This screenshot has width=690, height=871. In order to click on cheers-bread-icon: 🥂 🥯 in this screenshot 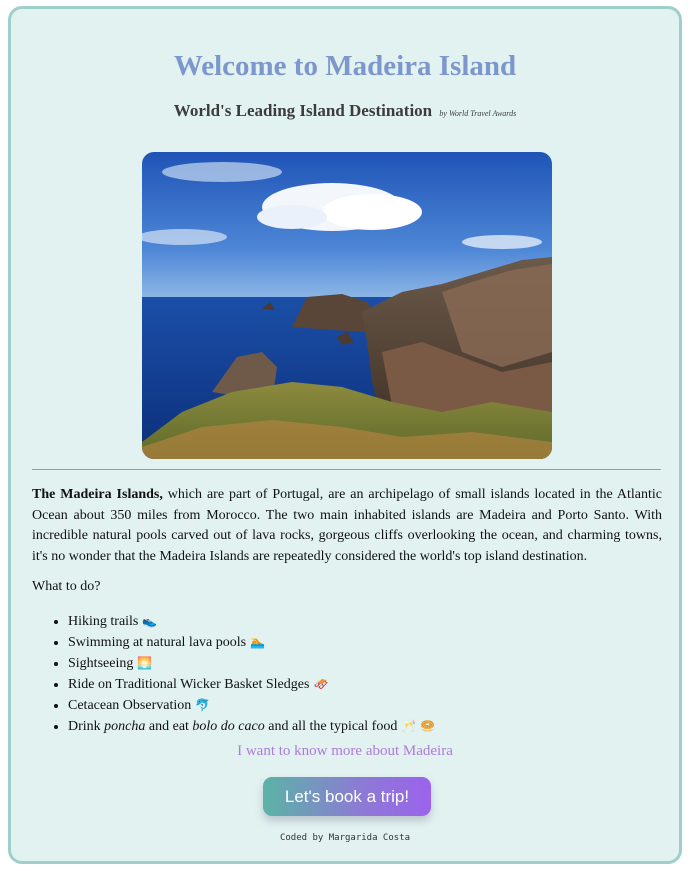, I will do `click(418, 726)`.